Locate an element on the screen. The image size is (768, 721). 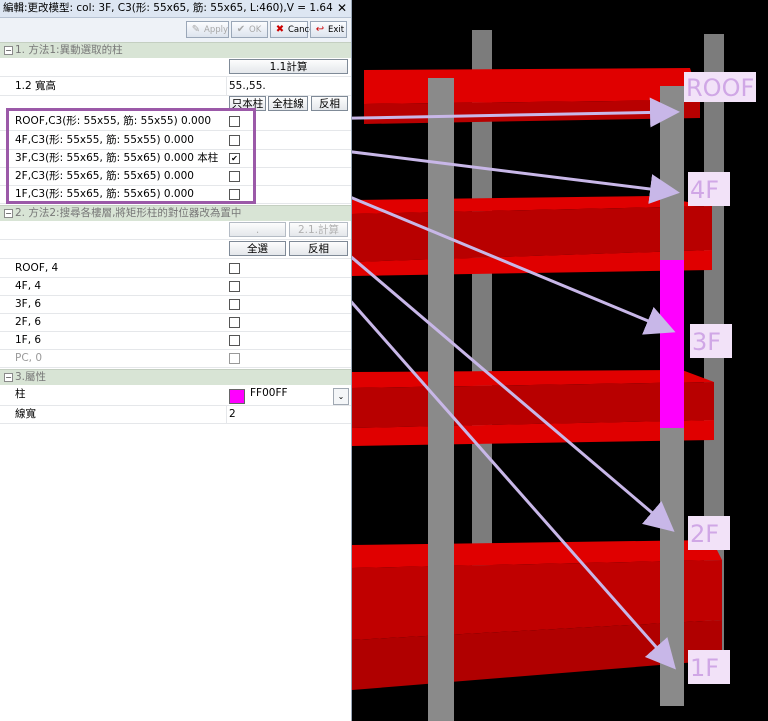
calc-row: 1.1計算 is located at coordinates (175, 67).